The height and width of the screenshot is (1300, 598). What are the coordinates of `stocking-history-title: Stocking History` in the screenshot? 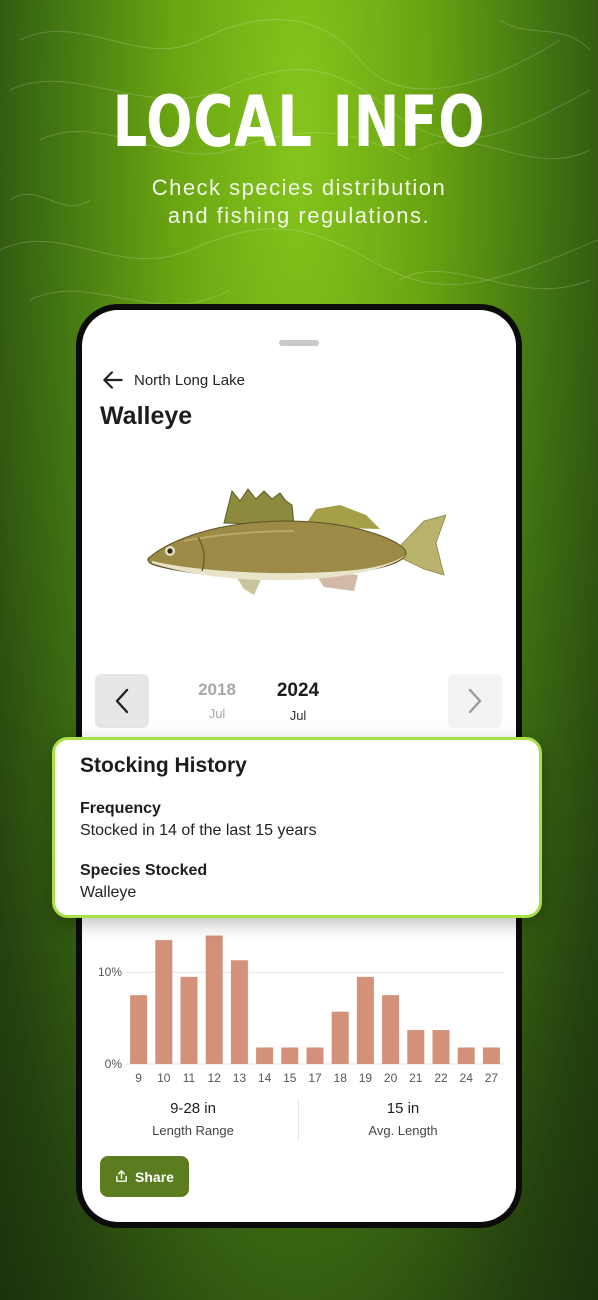 It's located at (163, 765).